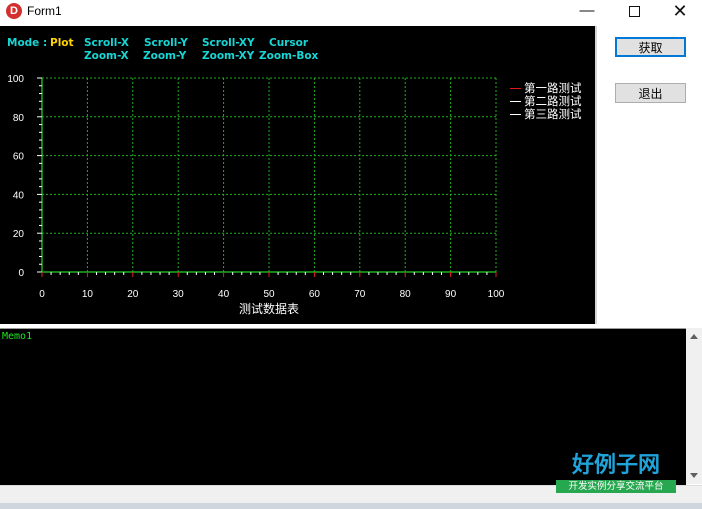  I want to click on legend-item-3: 第三路测试, so click(546, 115).